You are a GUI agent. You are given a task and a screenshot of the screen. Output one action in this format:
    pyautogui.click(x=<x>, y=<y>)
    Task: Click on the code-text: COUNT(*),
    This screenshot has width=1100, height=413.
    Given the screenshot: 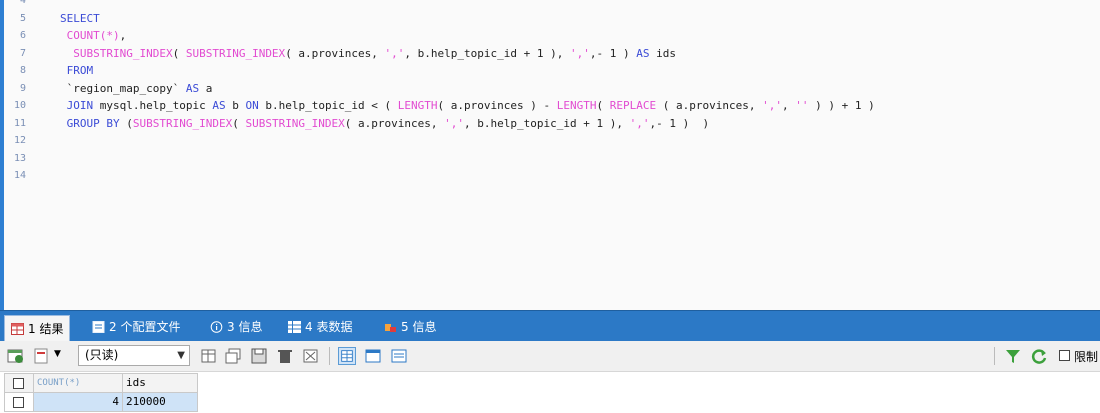 What is the action you would take?
    pyautogui.click(x=93, y=35)
    